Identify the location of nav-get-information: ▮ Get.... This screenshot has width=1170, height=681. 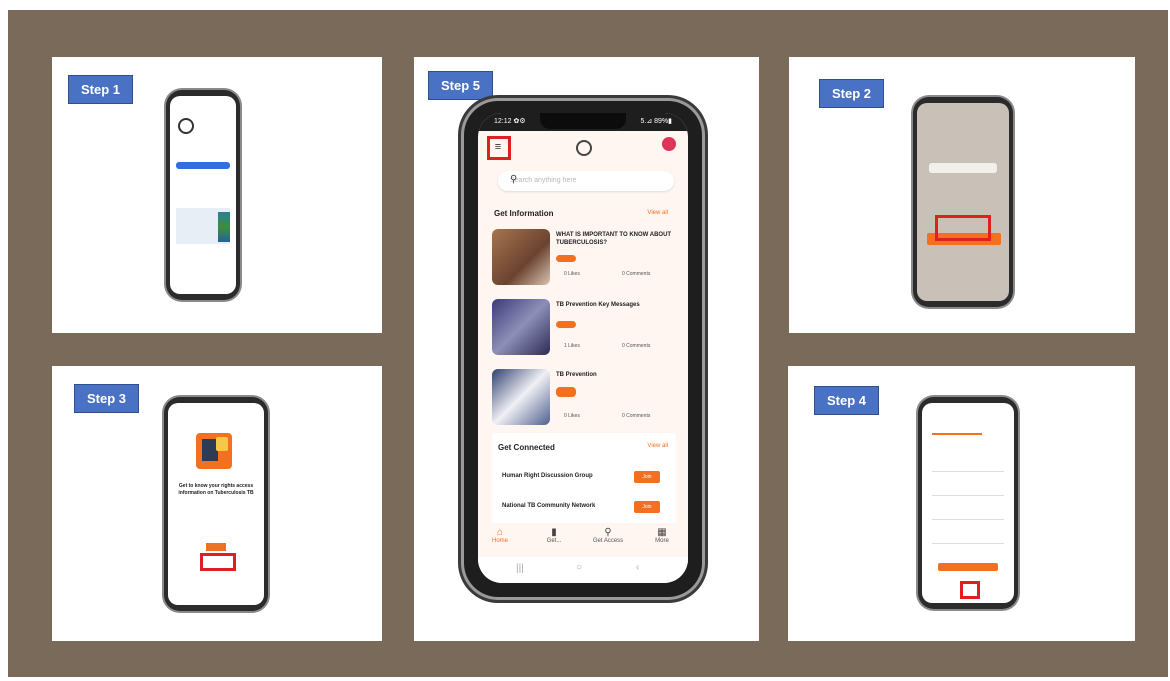
(554, 535).